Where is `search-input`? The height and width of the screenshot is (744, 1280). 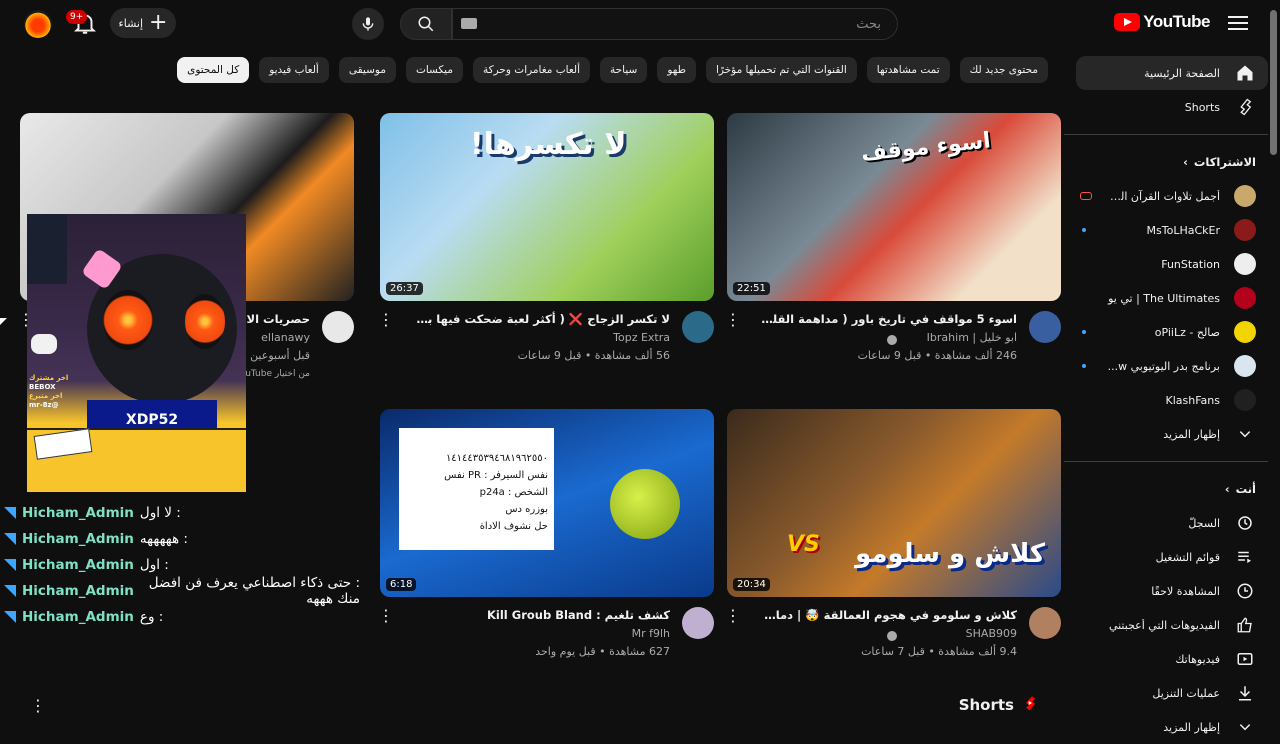 search-input is located at coordinates (691, 24).